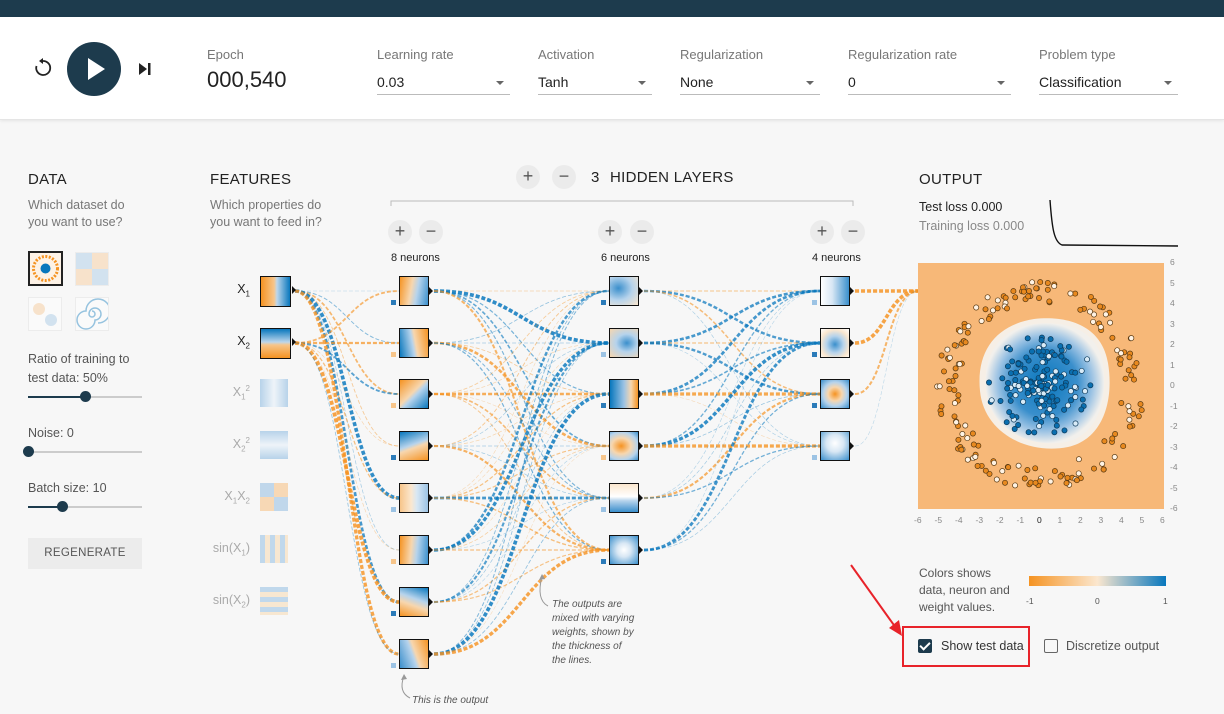  I want to click on discretize-output-checkbox, so click(1051, 646).